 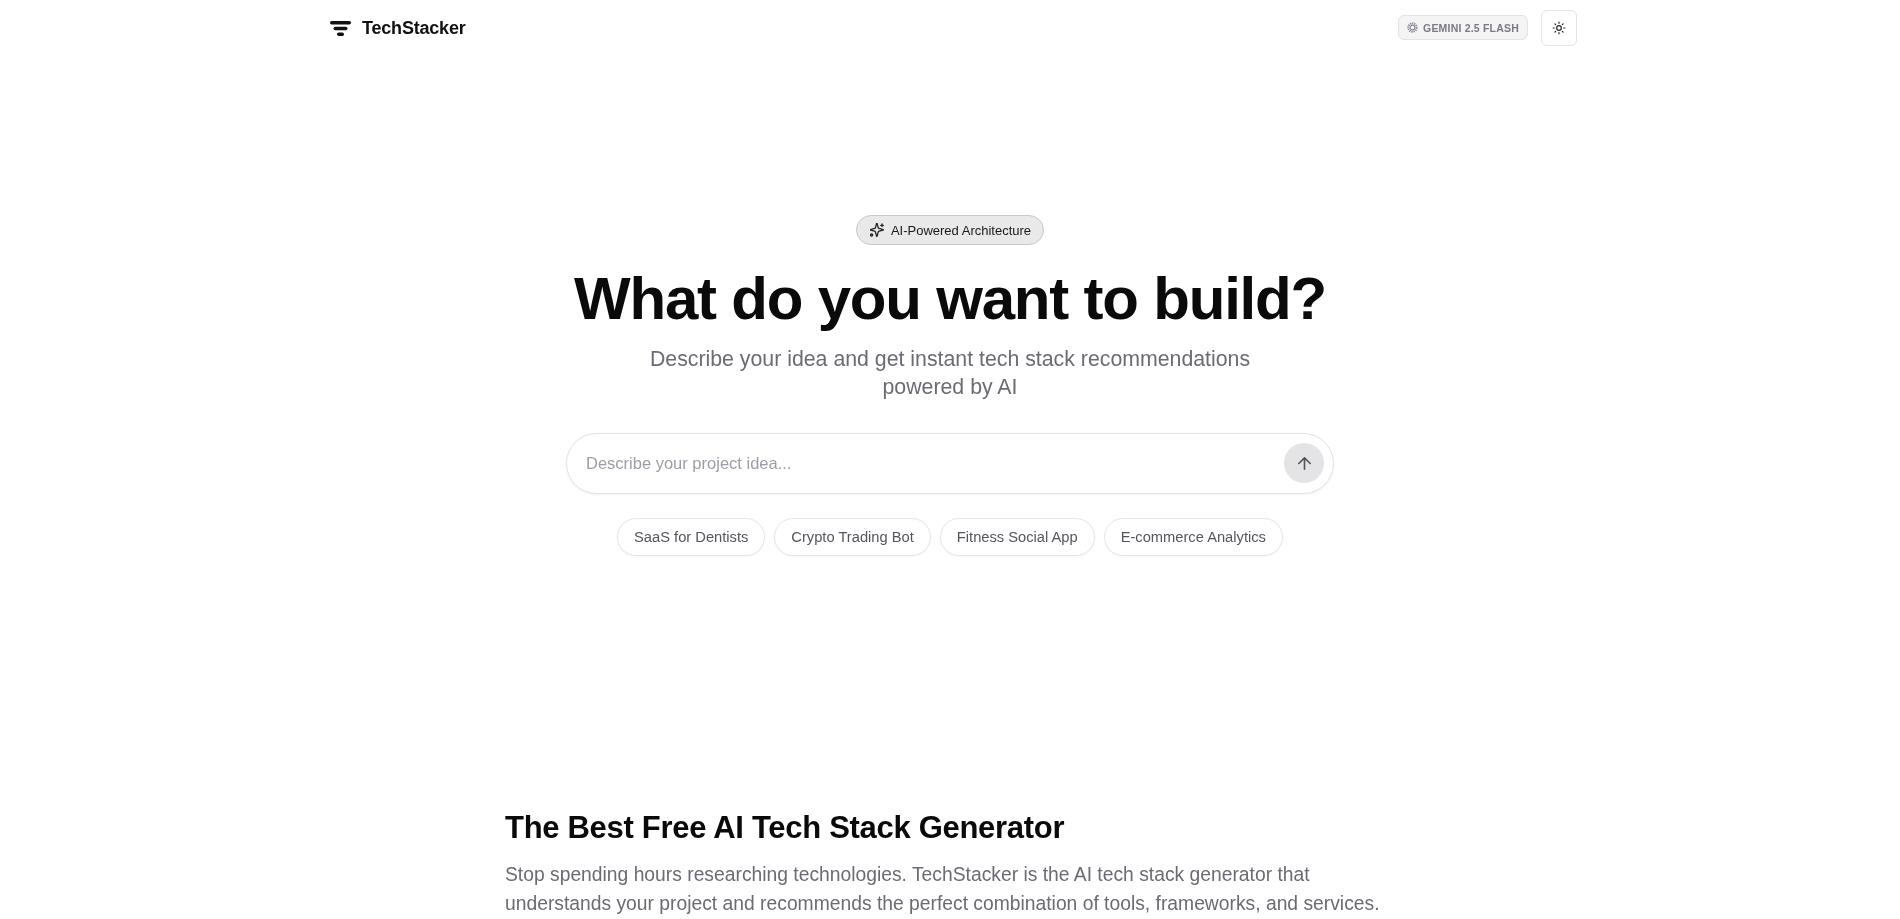 What do you see at coordinates (1017, 537) in the screenshot?
I see `suggestion-chip: Fitness Social App` at bounding box center [1017, 537].